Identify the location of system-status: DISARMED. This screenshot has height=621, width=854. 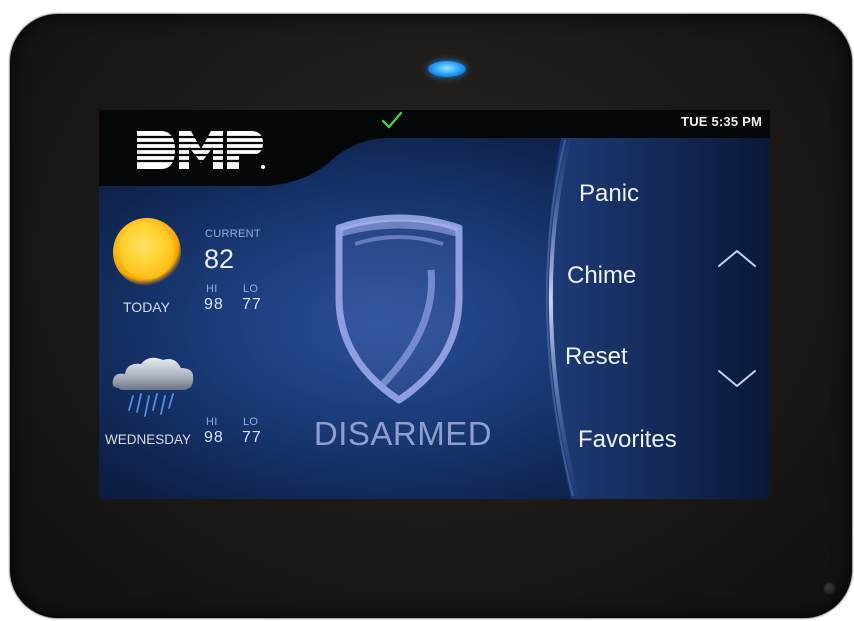
(403, 433).